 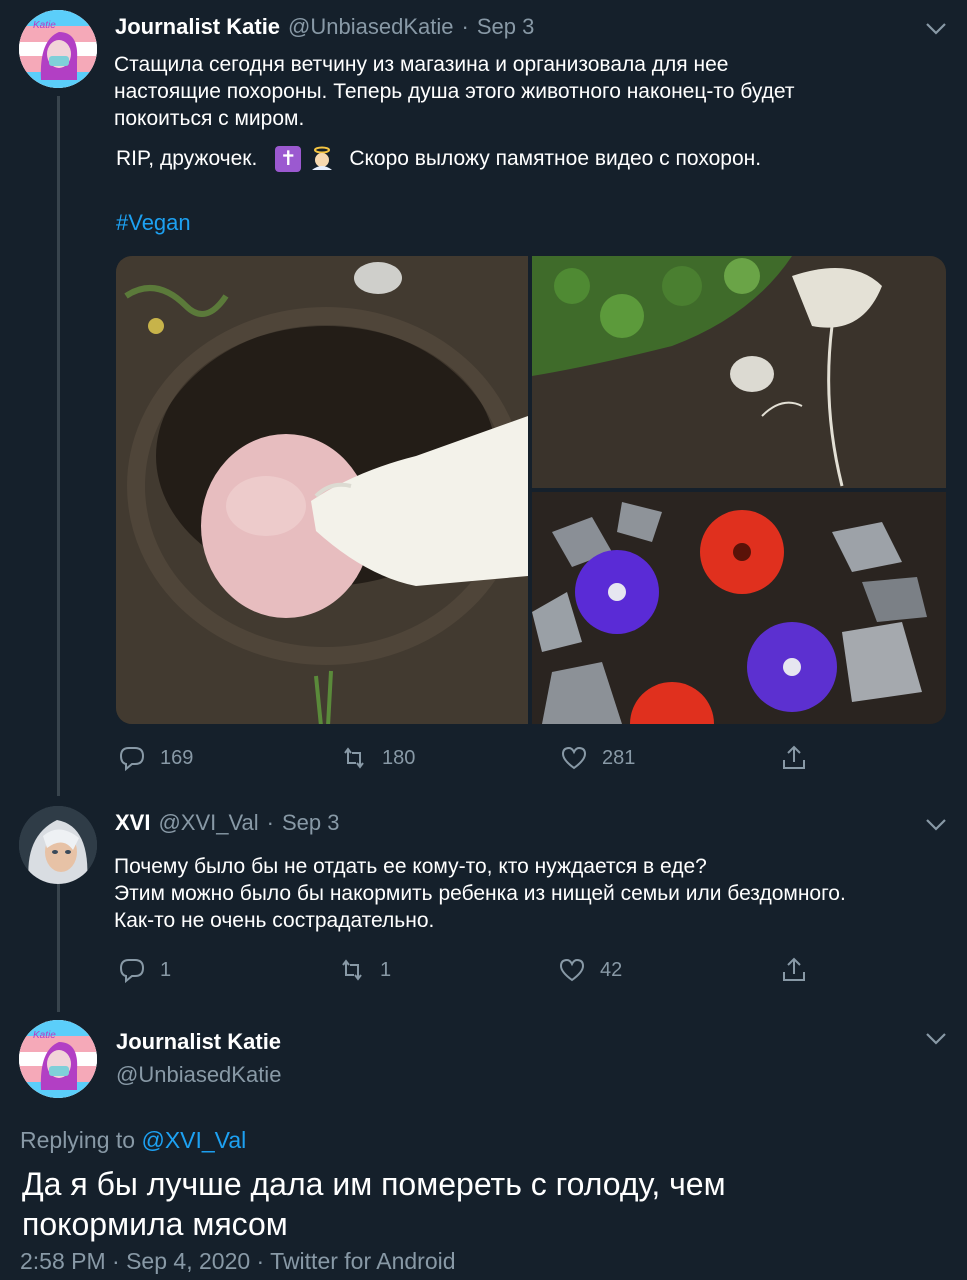 I want to click on like-count: 281, so click(x=619, y=757).